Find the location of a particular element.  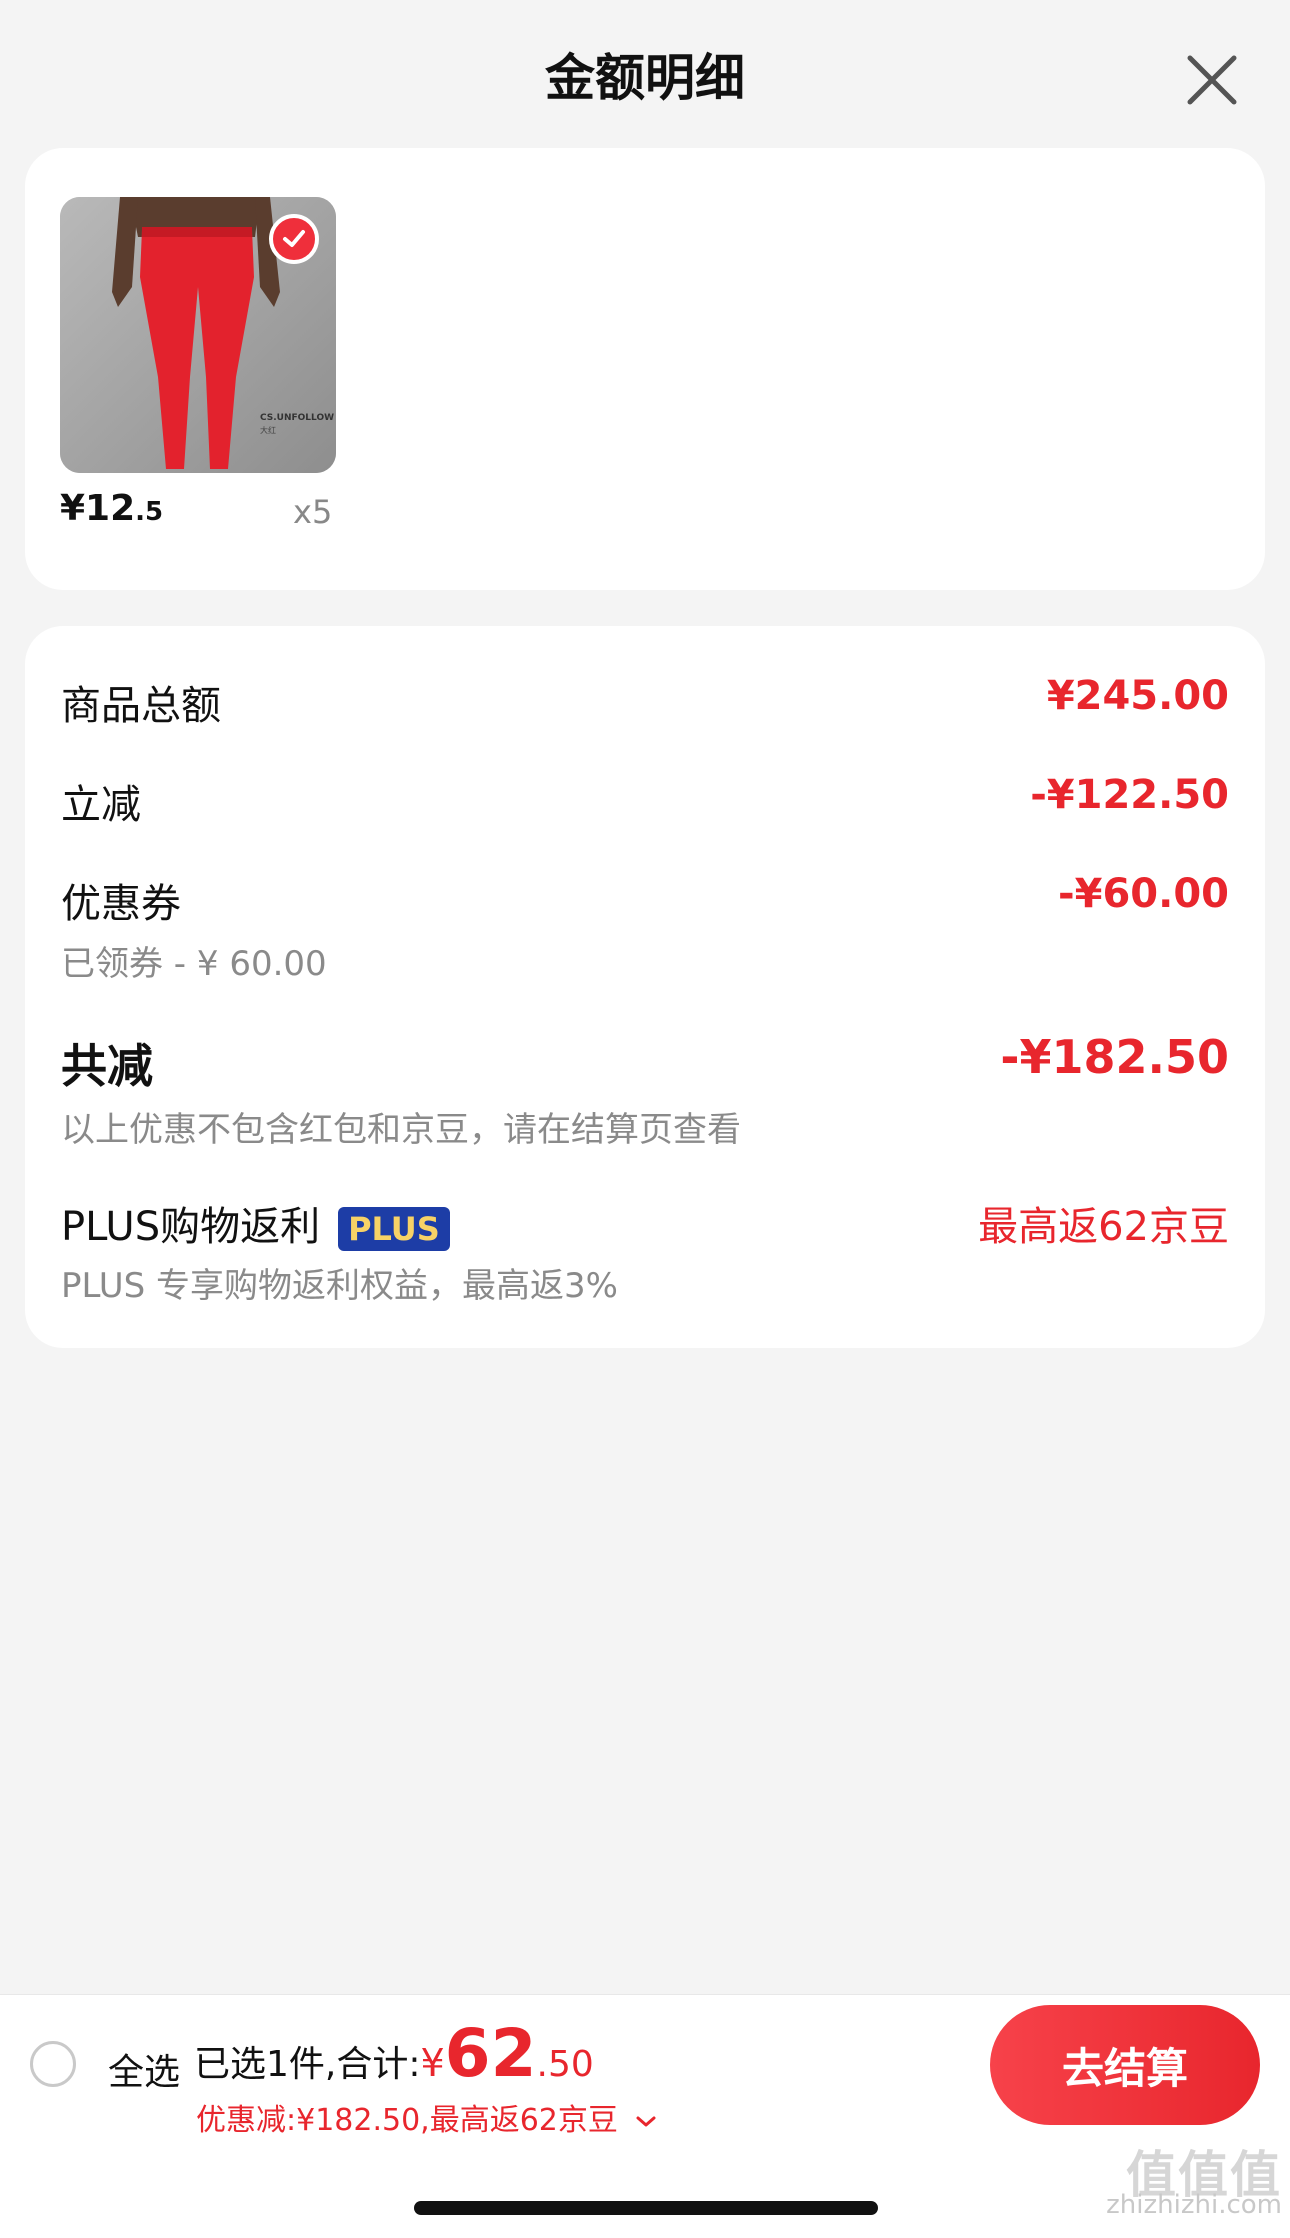

sheet-title: 金额明细 is located at coordinates (645, 78).